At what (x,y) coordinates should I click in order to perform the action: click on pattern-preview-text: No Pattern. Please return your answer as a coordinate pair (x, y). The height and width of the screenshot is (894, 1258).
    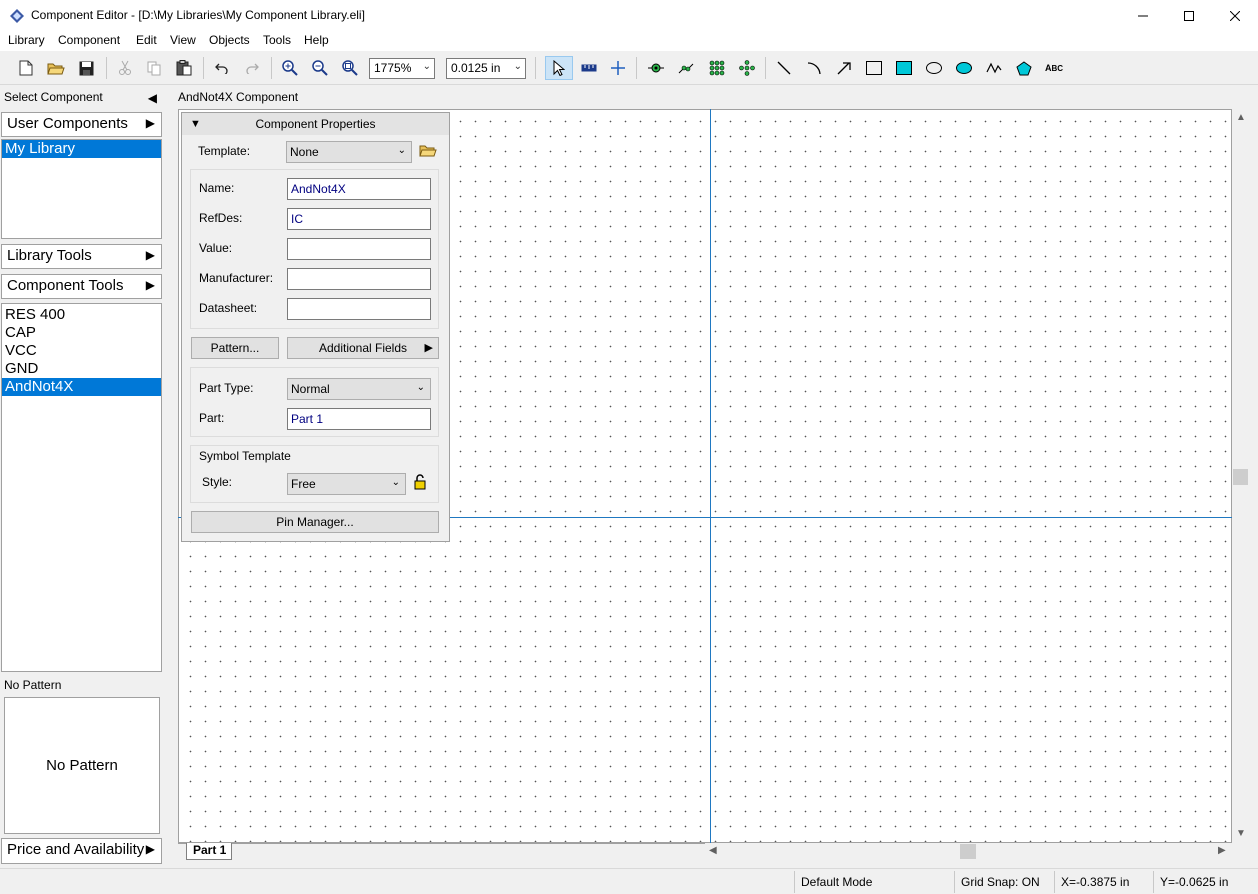
    Looking at the image, I should click on (82, 765).